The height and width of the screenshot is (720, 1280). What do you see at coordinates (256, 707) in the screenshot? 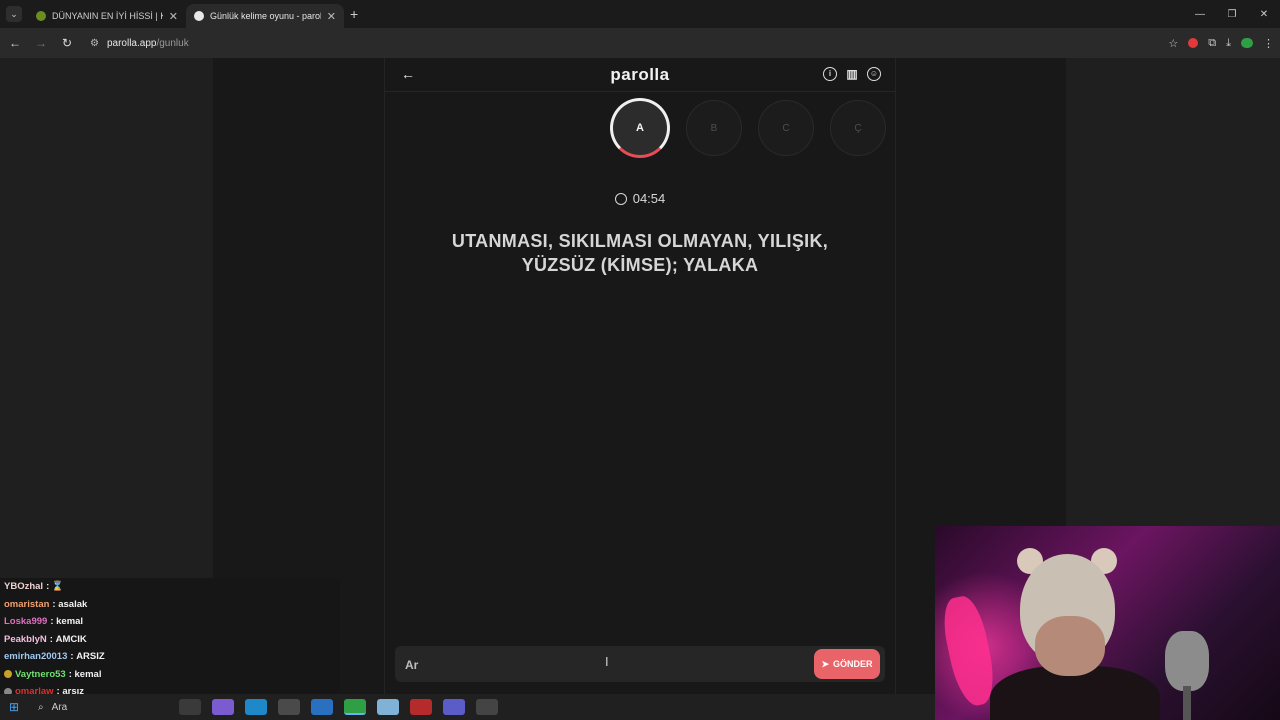
I see `edge-icon` at bounding box center [256, 707].